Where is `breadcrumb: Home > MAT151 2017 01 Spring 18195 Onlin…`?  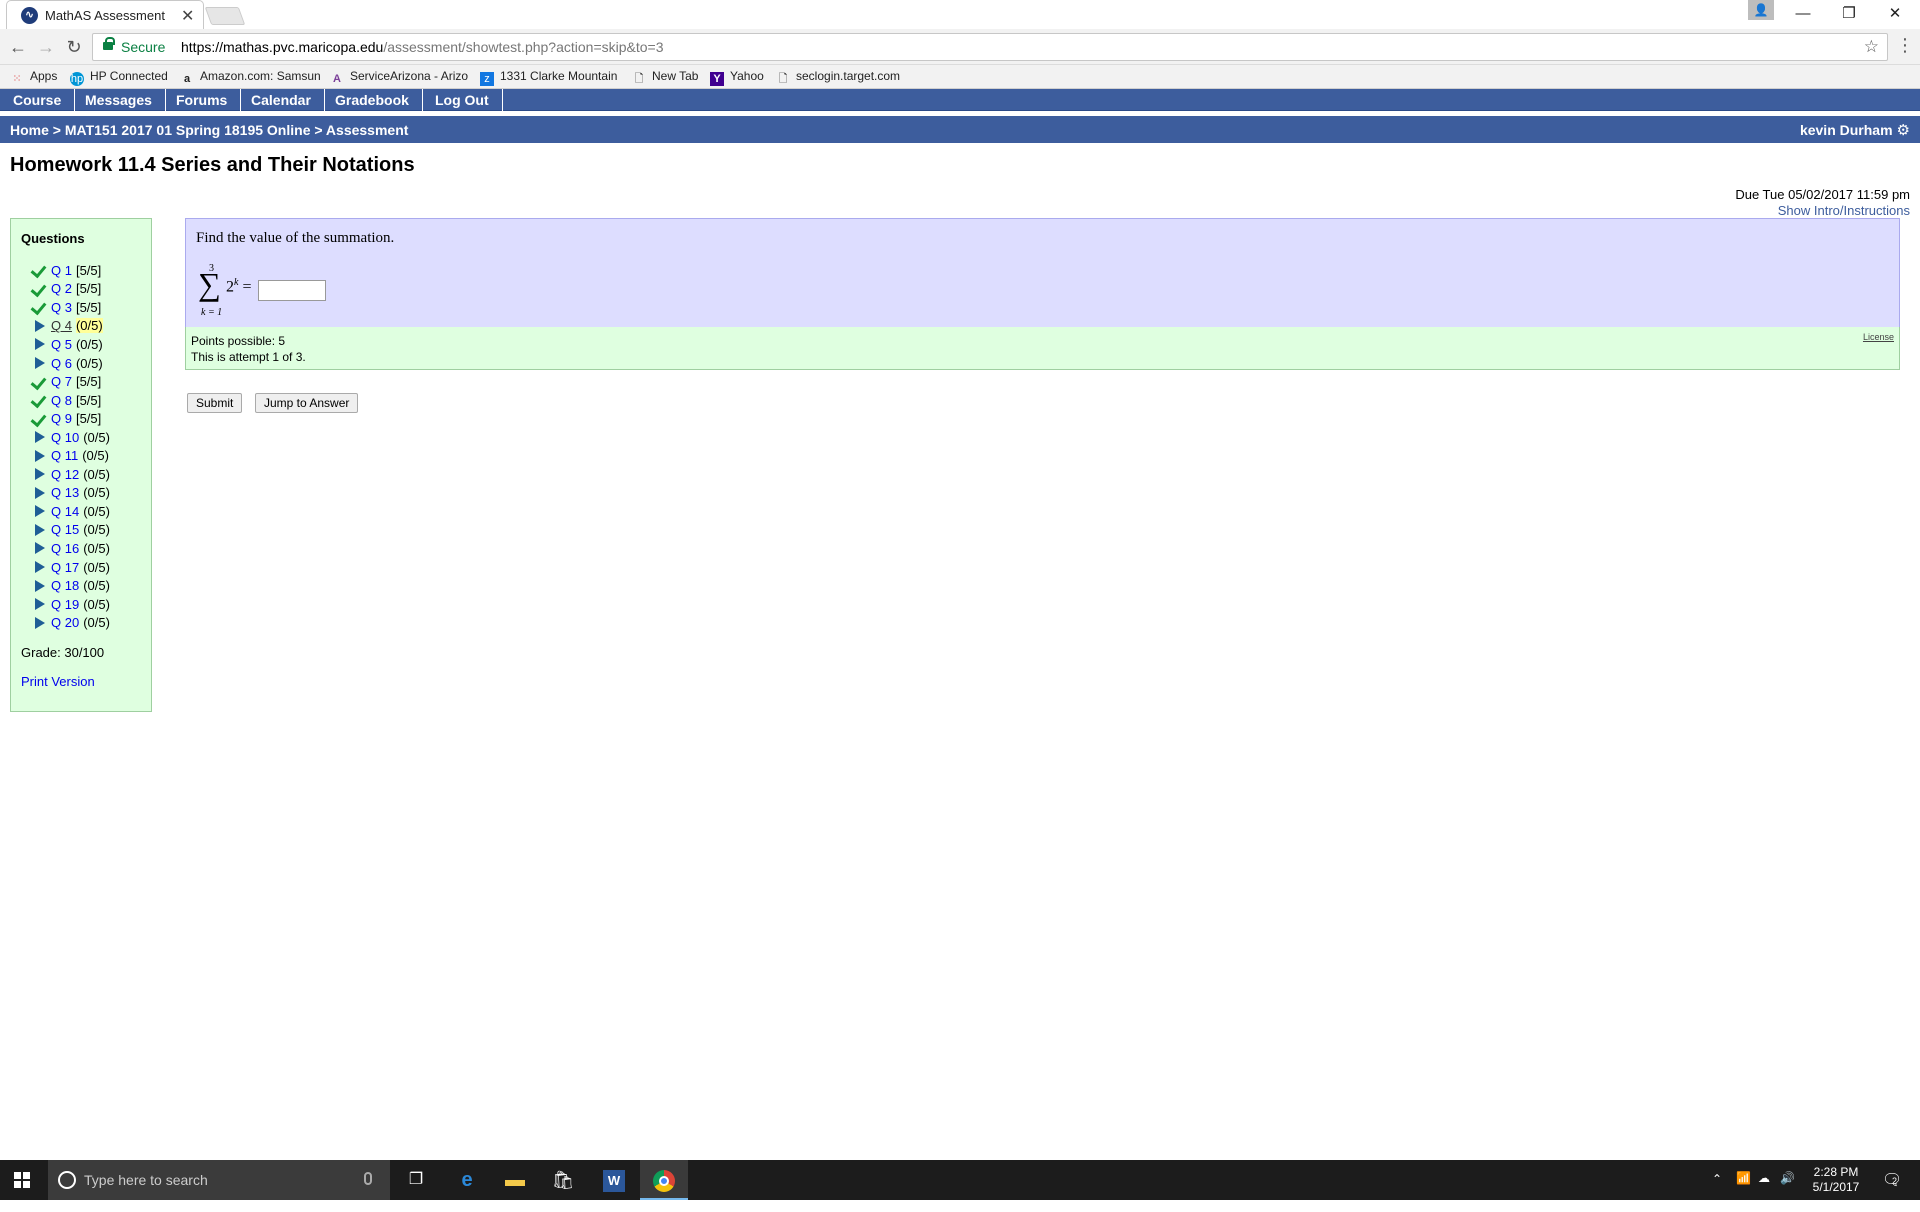
breadcrumb: Home > MAT151 2017 01 Spring 18195 Onlin… is located at coordinates (209, 130).